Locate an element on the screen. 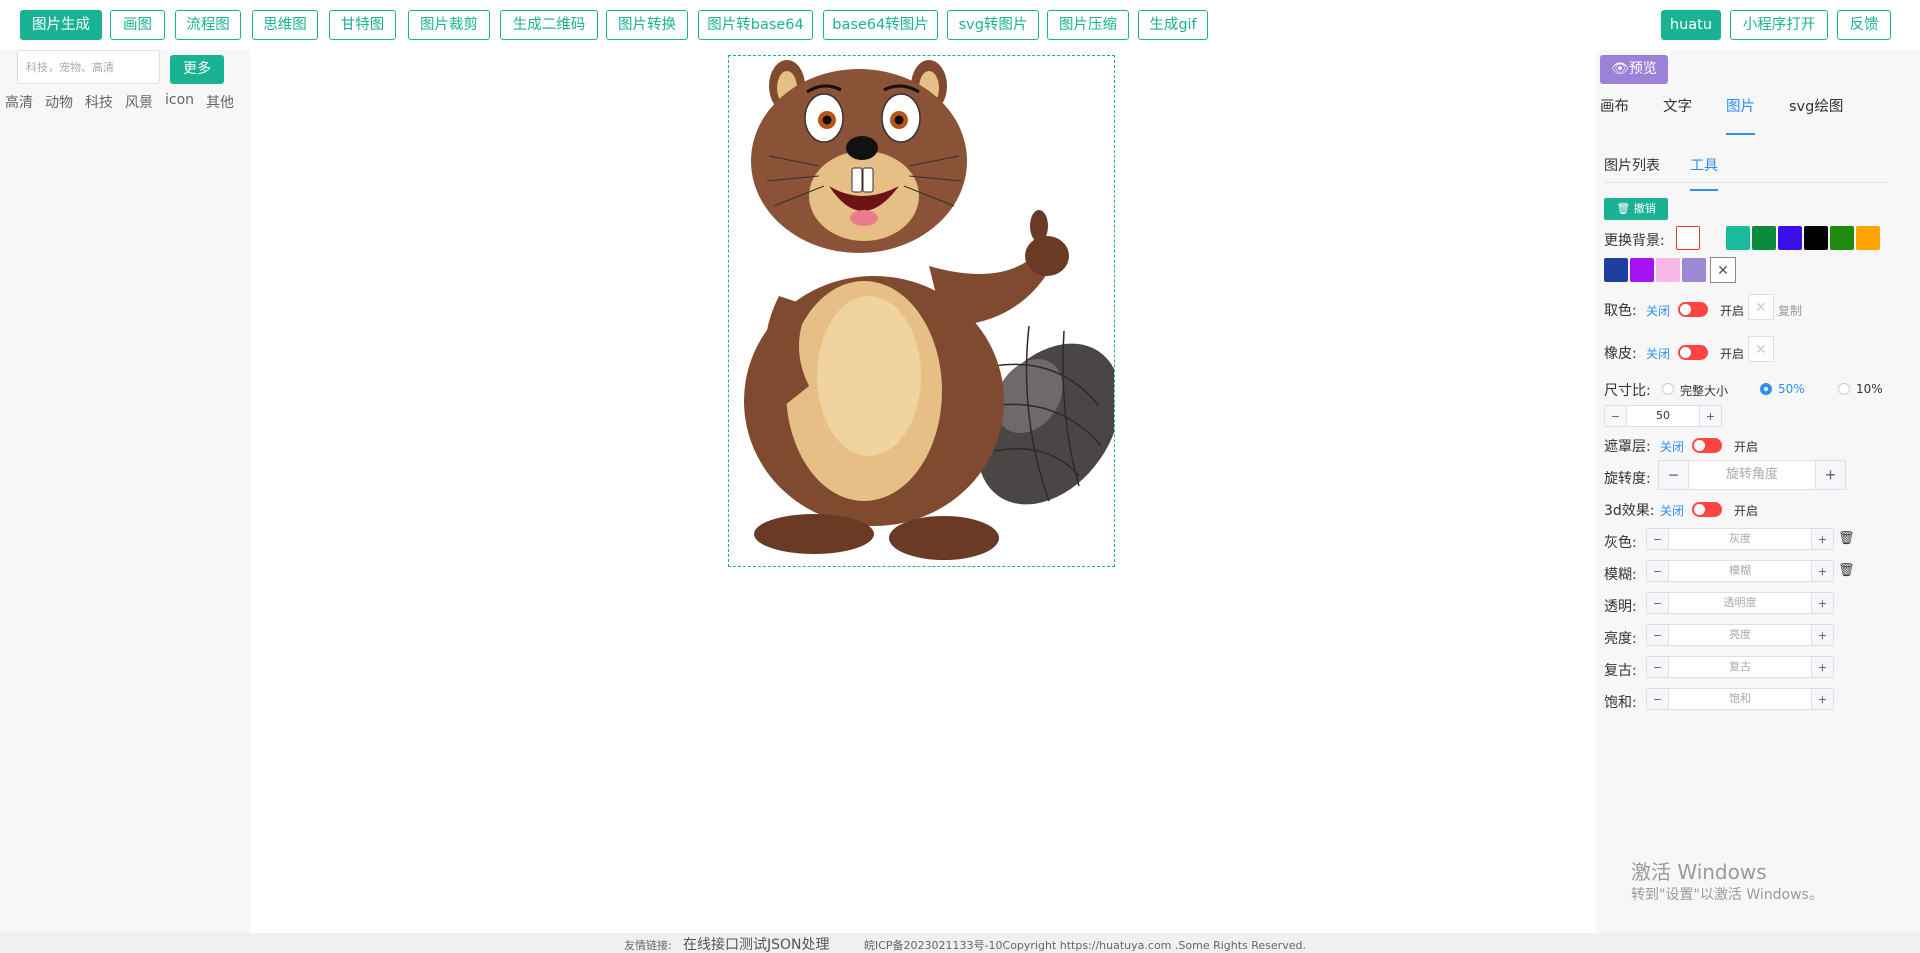 This screenshot has height=953, width=1920. eraser-off: 关闭 is located at coordinates (1658, 353).